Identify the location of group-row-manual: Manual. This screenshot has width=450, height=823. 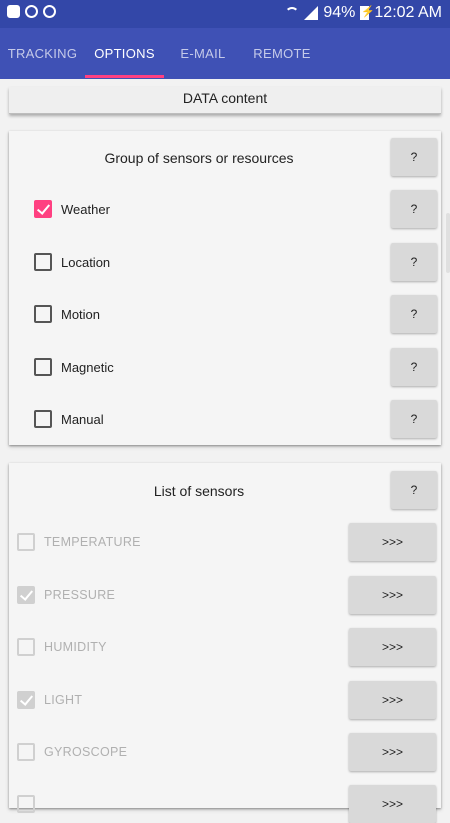
(69, 419).